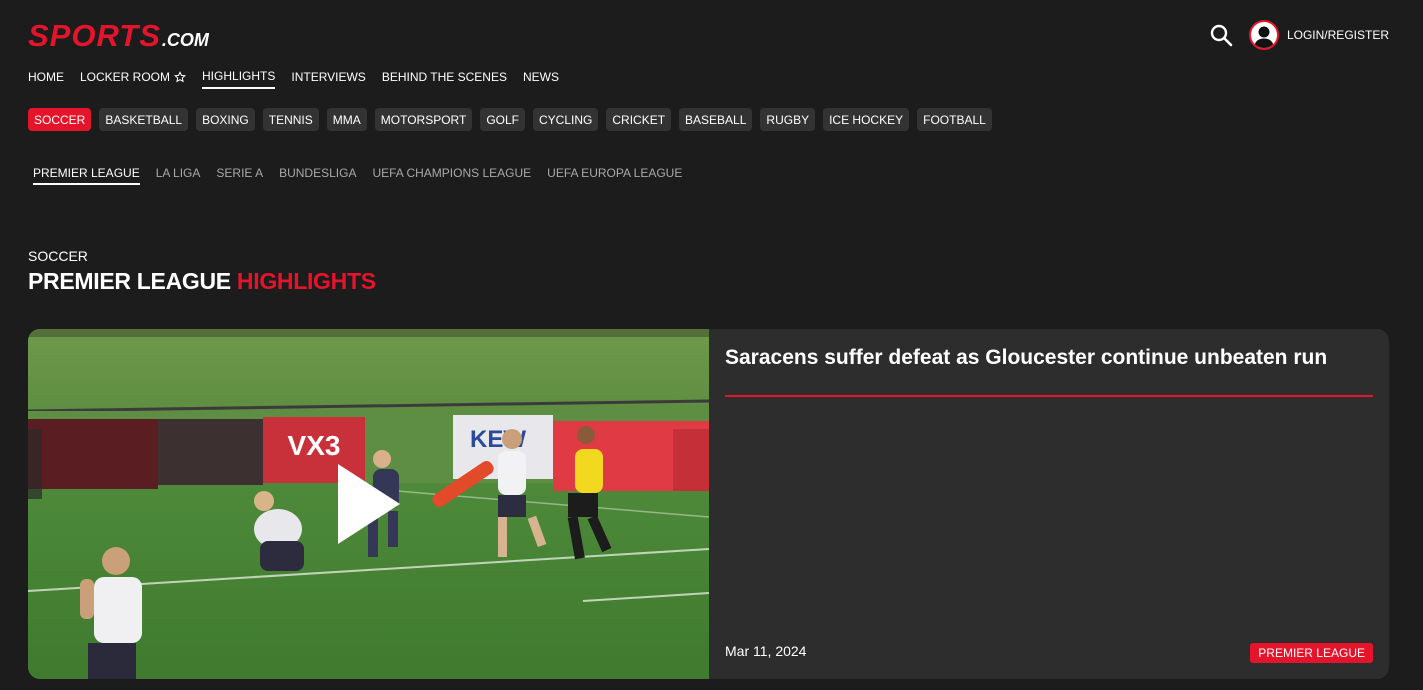 This screenshot has height=690, width=1423. I want to click on league-badge: PREMIER LEAGUE, so click(1311, 653).